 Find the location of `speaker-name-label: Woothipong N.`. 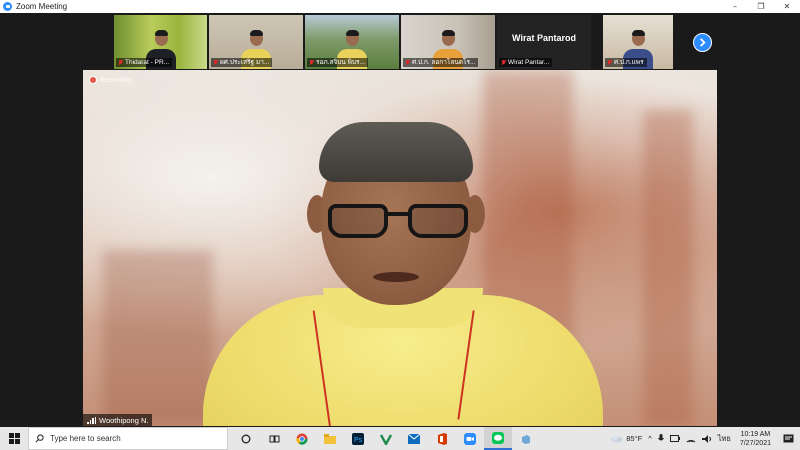

speaker-name-label: Woothipong N. is located at coordinates (118, 420).